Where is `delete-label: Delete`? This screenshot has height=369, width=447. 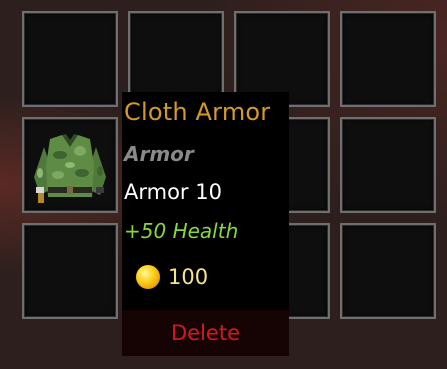
delete-label: Delete is located at coordinates (205, 333).